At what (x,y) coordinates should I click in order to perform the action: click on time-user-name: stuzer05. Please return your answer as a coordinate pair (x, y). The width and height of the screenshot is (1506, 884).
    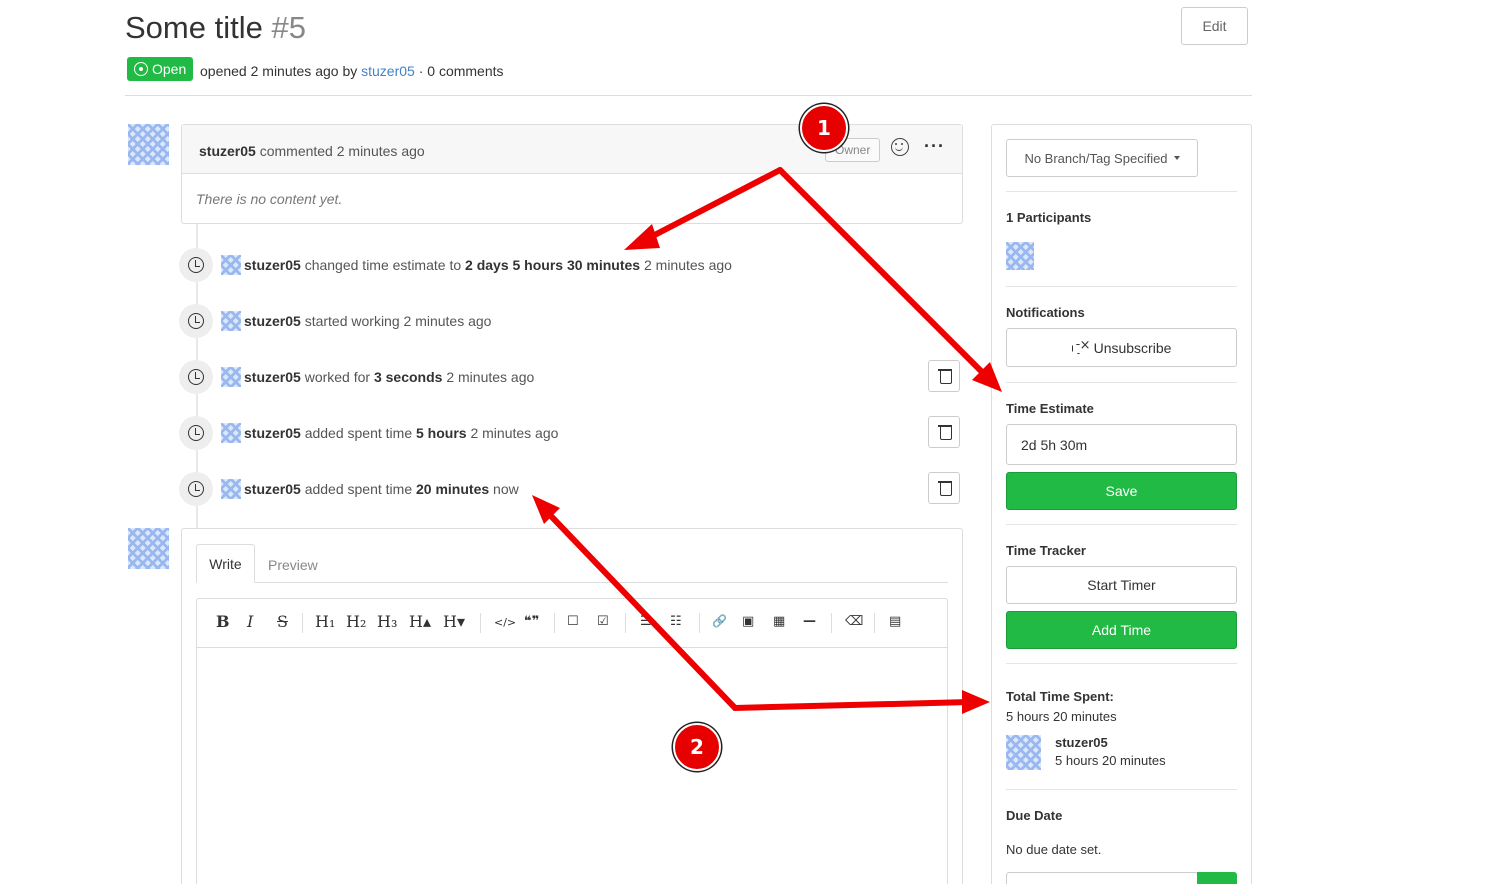
    Looking at the image, I should click on (1081, 742).